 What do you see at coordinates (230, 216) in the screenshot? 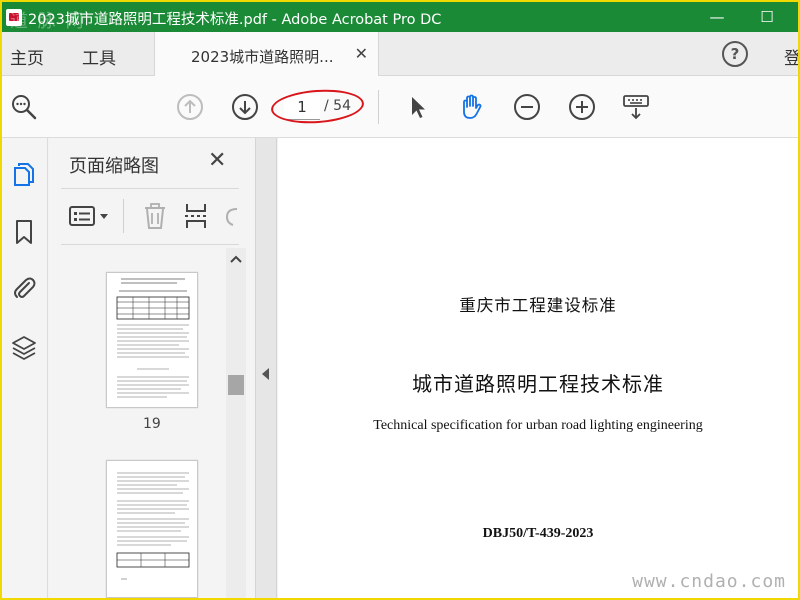
I see `rotate-page-icon` at bounding box center [230, 216].